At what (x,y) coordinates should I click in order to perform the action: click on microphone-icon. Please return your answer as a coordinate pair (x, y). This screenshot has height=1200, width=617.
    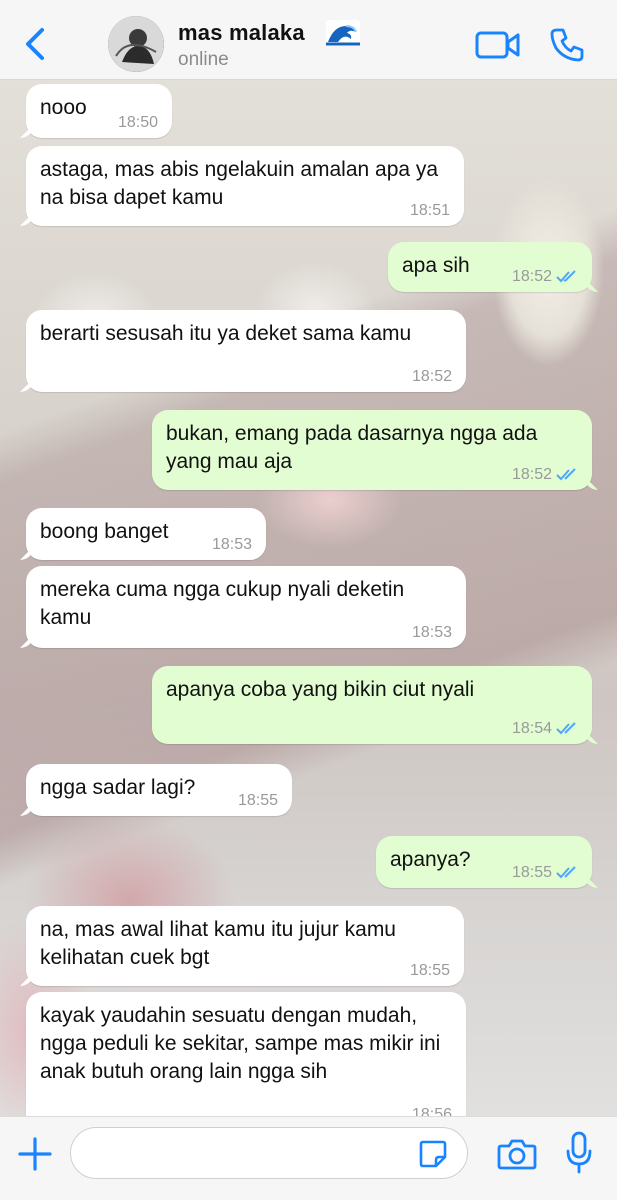
    Looking at the image, I should click on (579, 1153).